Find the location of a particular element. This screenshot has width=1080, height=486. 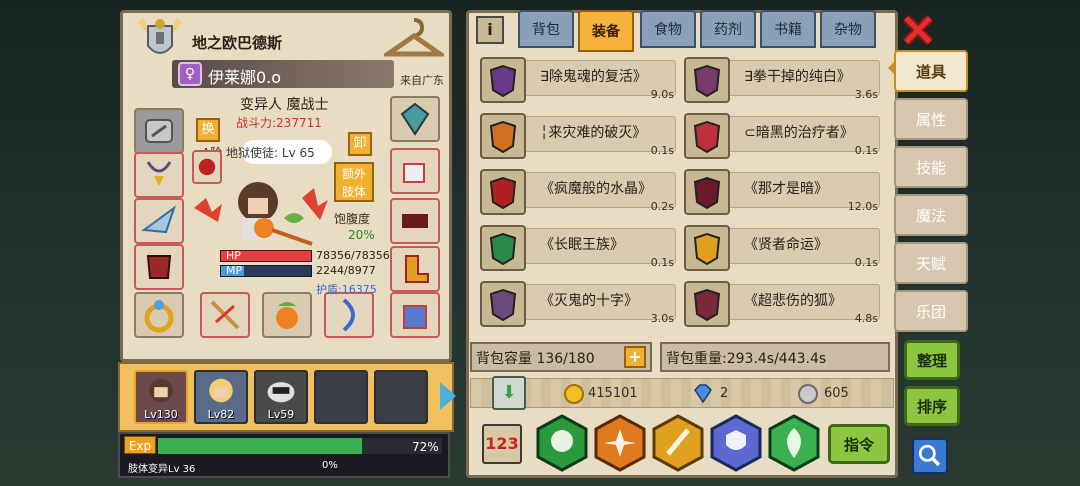

filter-tree-icon is located at coordinates (562, 443).